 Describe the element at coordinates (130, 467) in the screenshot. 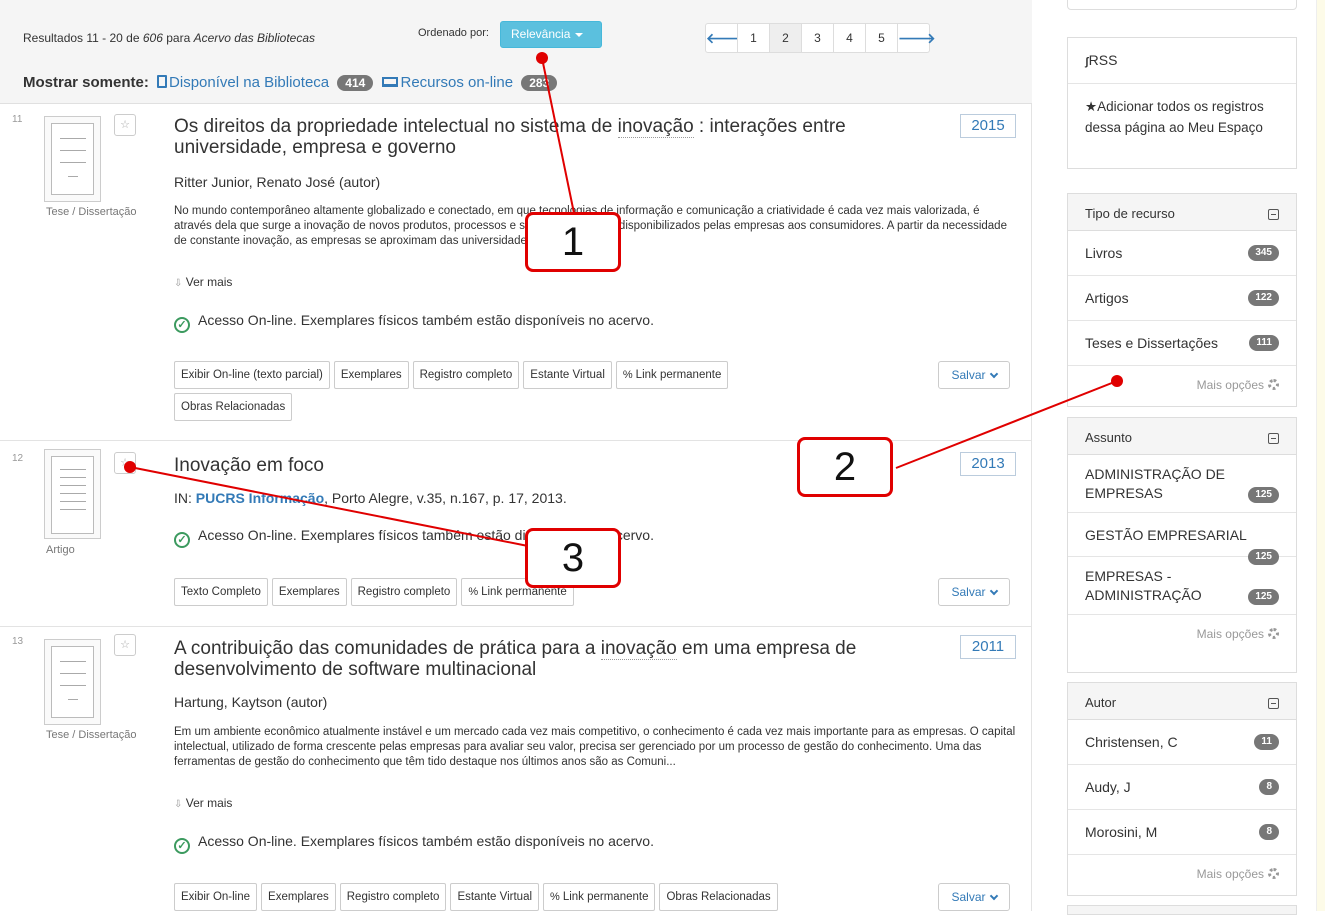

I see `callout-3-dot` at that location.